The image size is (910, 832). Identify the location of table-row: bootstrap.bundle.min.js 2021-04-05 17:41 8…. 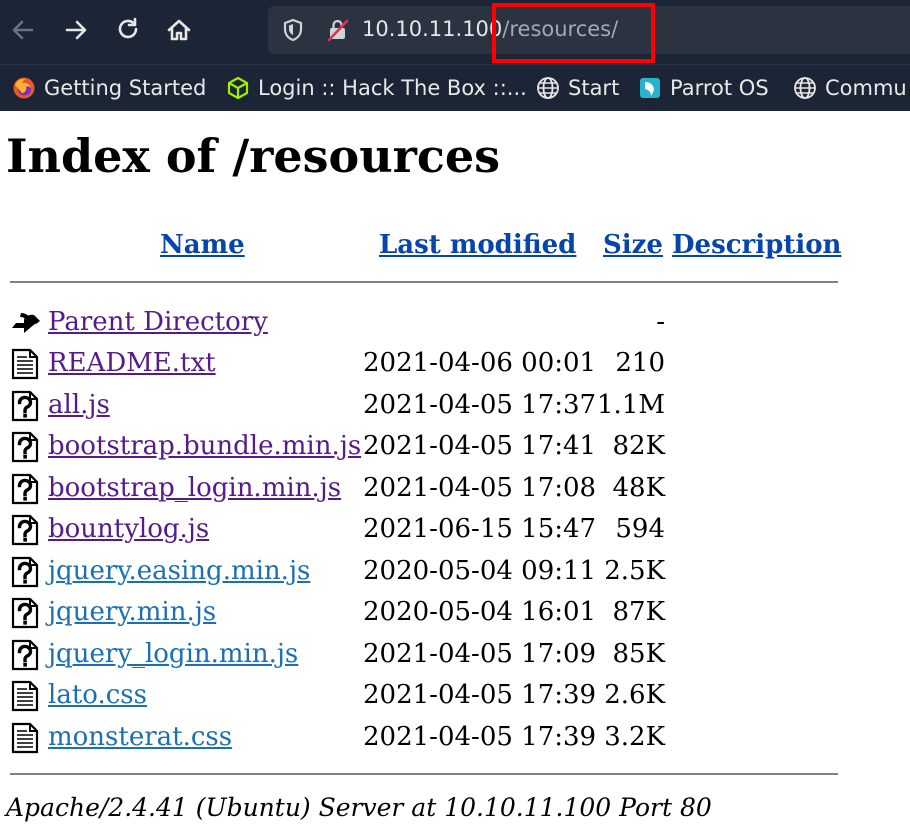
(455, 447).